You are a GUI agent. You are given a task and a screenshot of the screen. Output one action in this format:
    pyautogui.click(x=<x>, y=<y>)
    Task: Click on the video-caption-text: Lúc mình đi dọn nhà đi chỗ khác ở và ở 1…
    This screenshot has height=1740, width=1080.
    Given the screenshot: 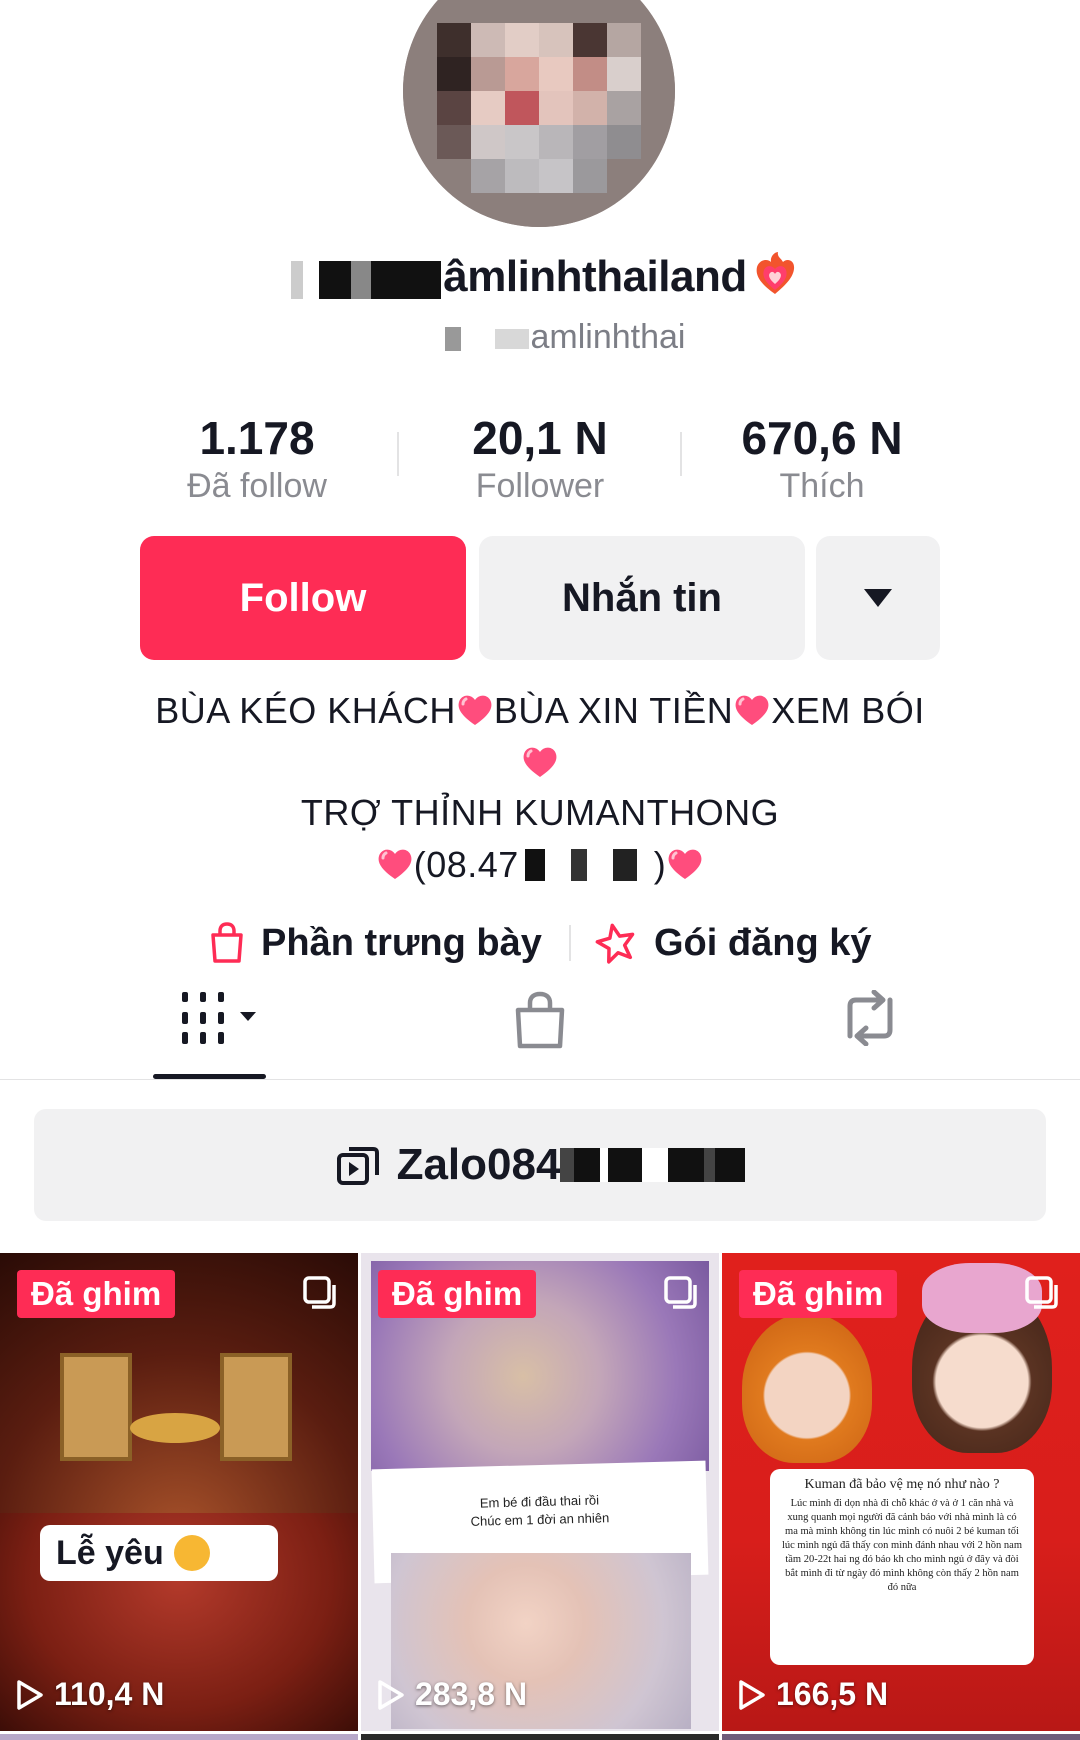 What is the action you would take?
    pyautogui.click(x=901, y=1545)
    